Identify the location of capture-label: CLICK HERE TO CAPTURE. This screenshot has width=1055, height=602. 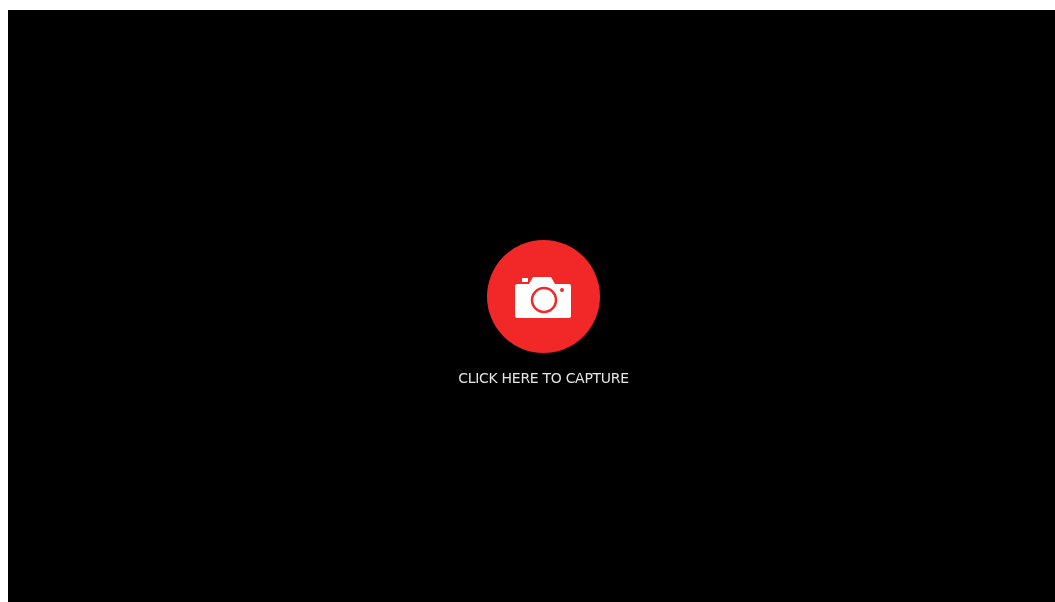
(543, 378).